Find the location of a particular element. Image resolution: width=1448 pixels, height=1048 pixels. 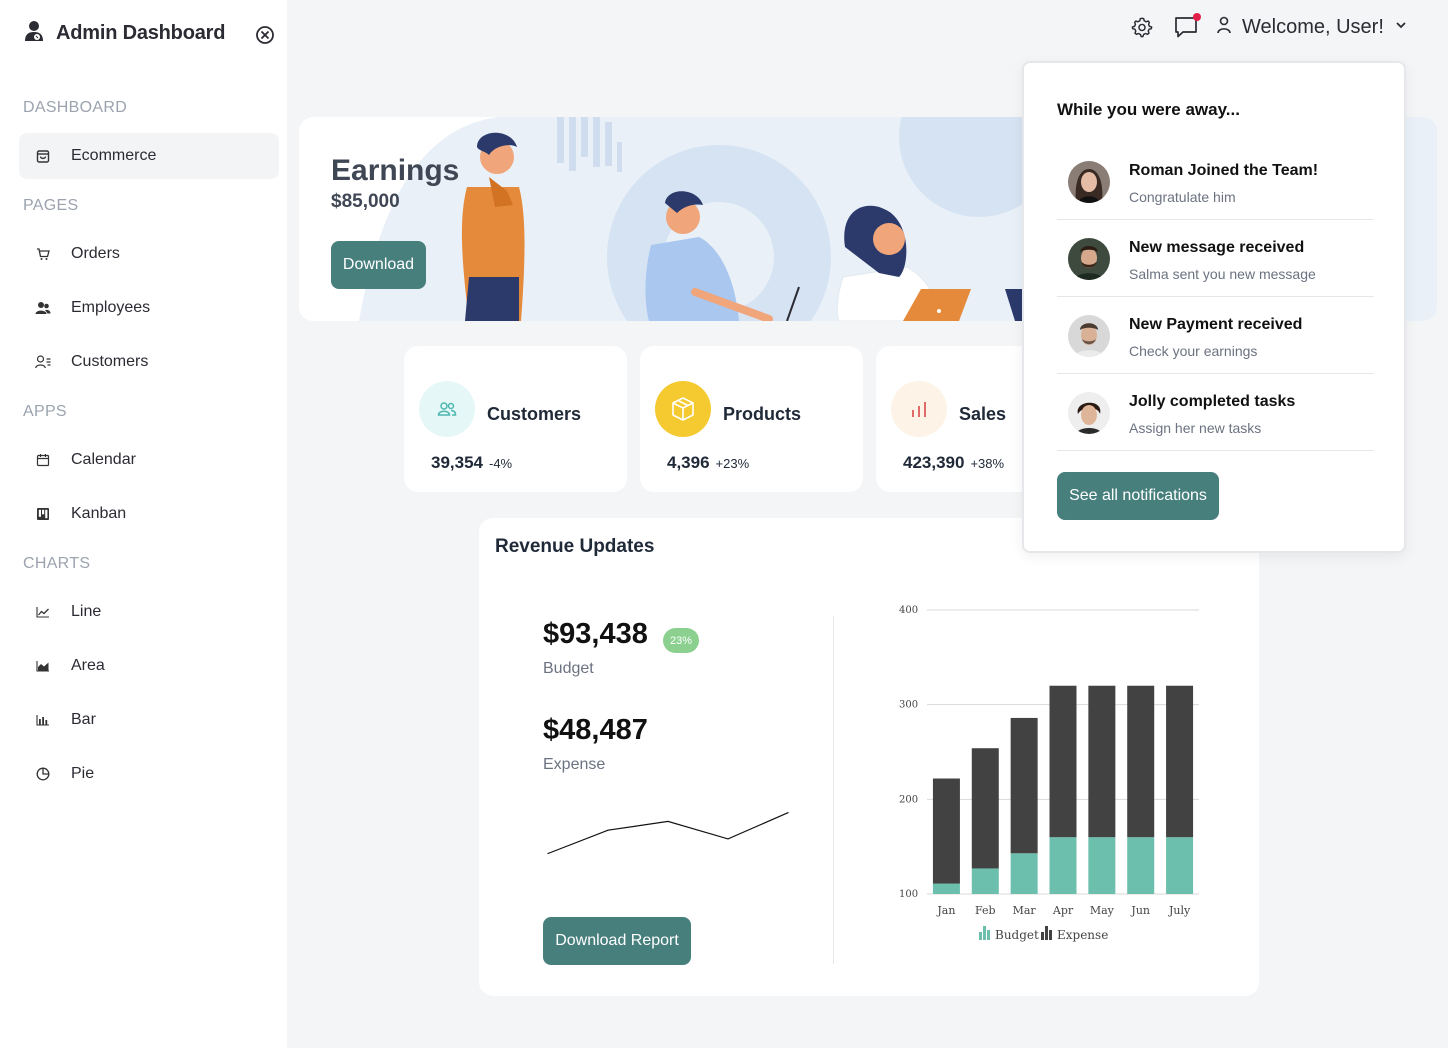

sidebar-item-label: Orders is located at coordinates (95, 253).